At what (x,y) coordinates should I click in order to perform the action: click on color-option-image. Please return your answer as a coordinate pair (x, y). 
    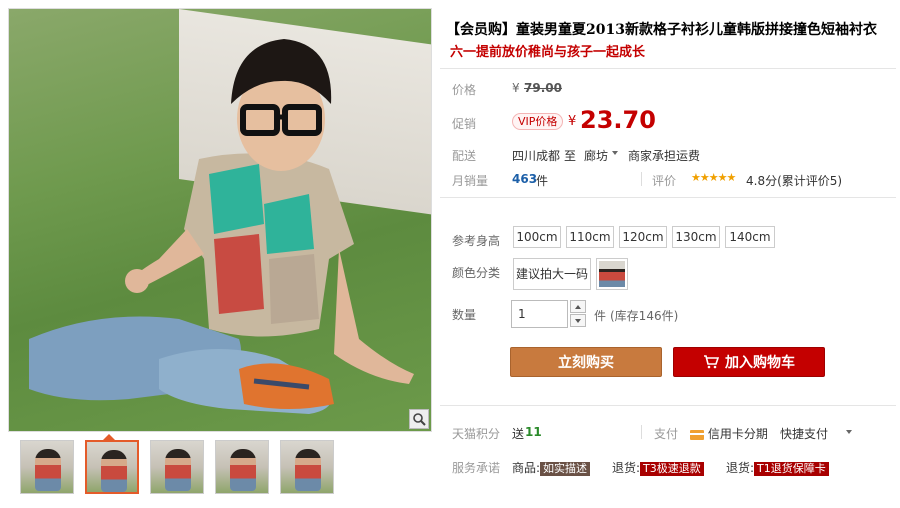
    Looking at the image, I should click on (612, 274).